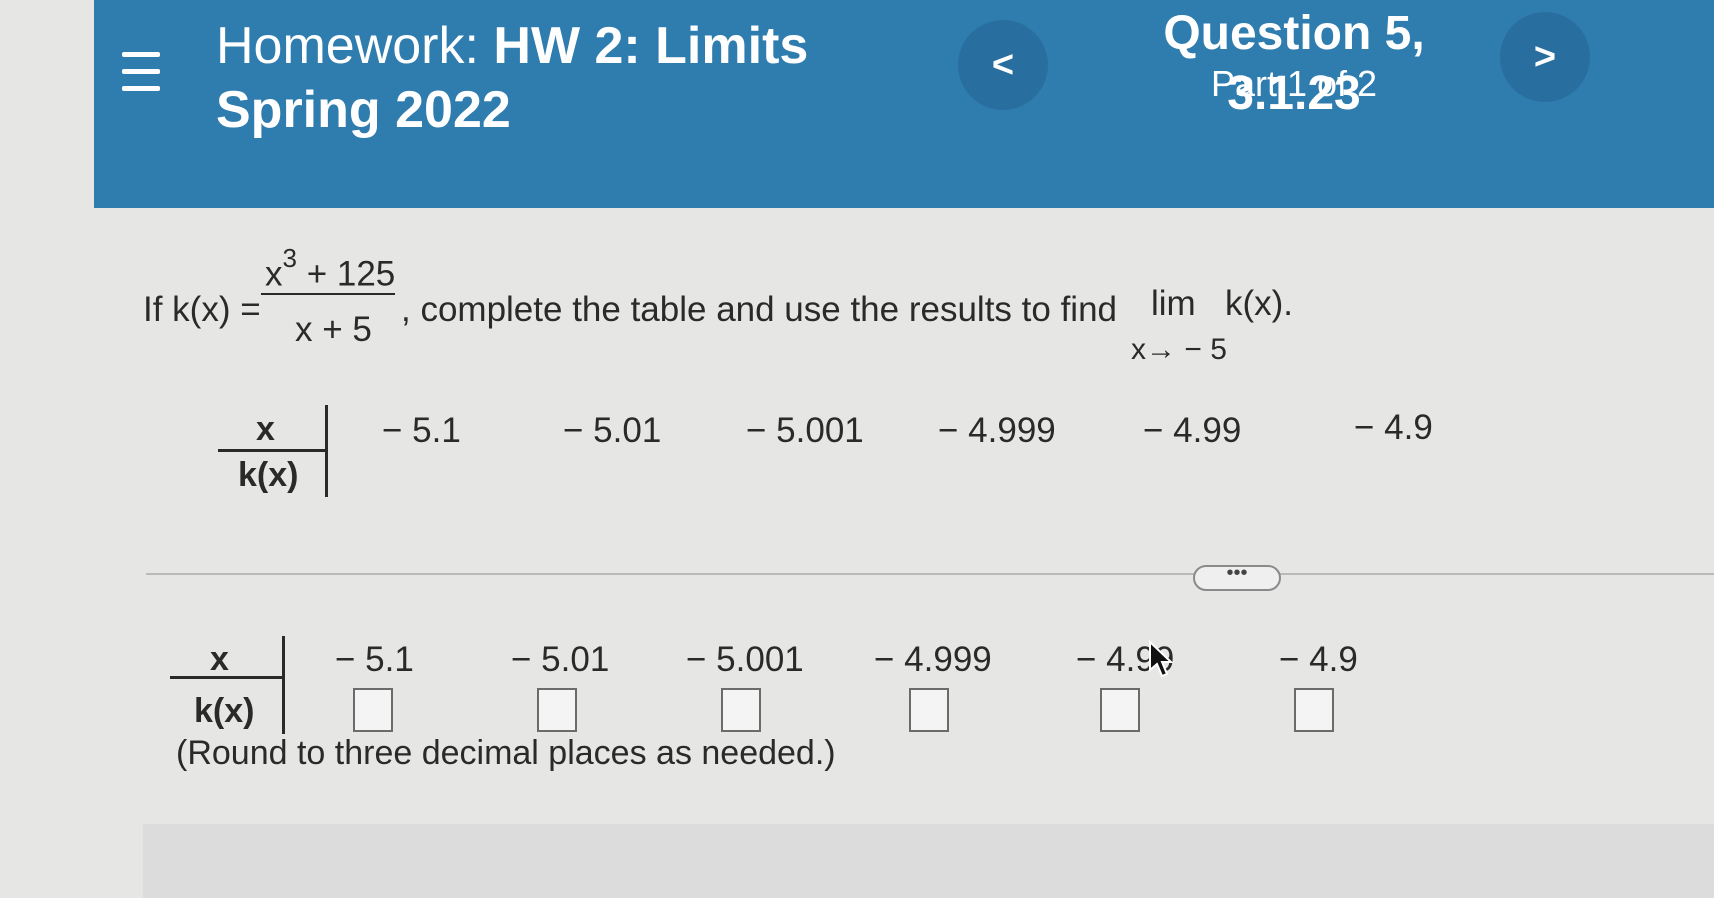  What do you see at coordinates (930, 574) in the screenshot?
I see `section-divider` at bounding box center [930, 574].